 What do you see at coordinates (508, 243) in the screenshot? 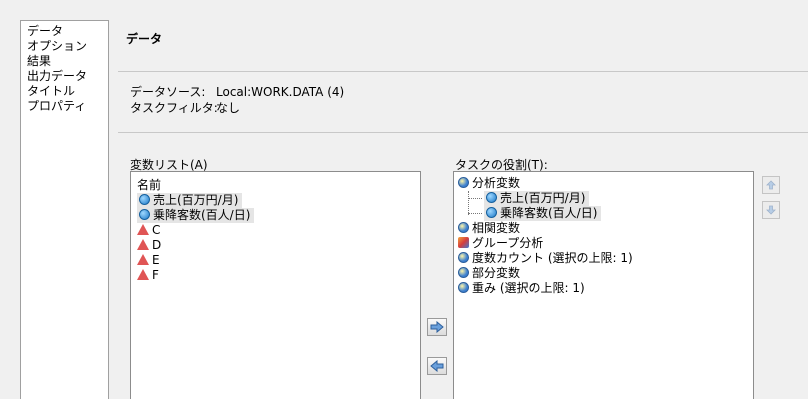
I see `role-label: グループ分析` at bounding box center [508, 243].